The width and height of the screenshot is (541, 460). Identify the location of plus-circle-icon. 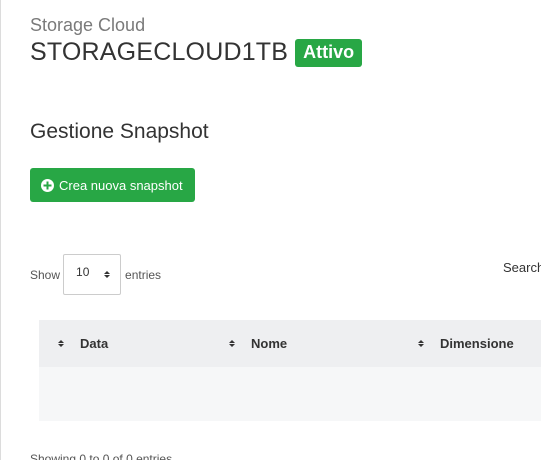
(47, 185).